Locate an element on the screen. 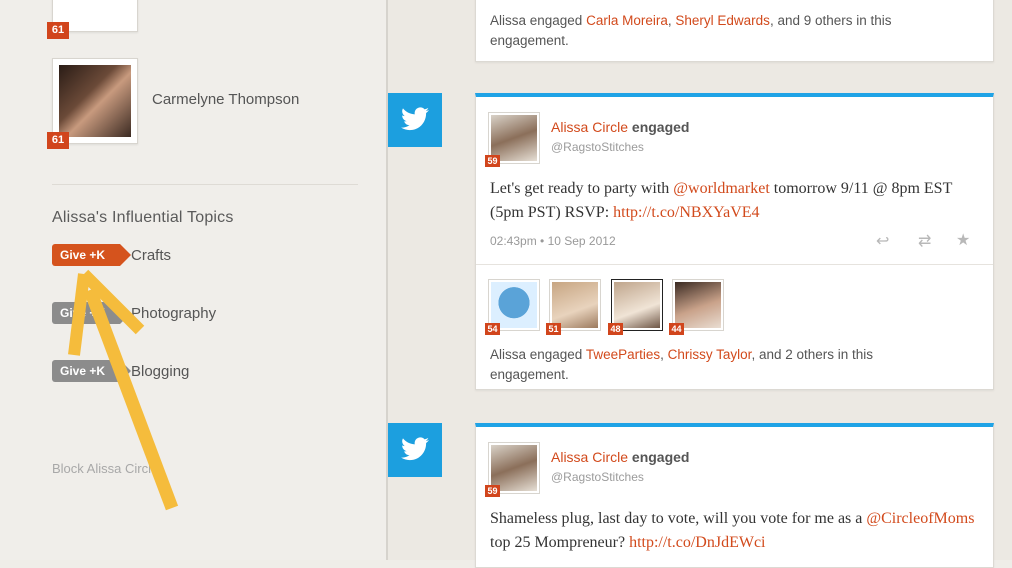 The height and width of the screenshot is (568, 1012). user-name: Carmelyne Thompson is located at coordinates (225, 99).